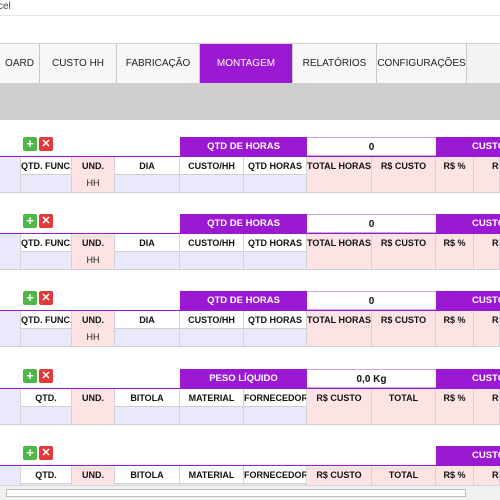  I want to click on tab-montagem: MONTAGEM, so click(246, 63).